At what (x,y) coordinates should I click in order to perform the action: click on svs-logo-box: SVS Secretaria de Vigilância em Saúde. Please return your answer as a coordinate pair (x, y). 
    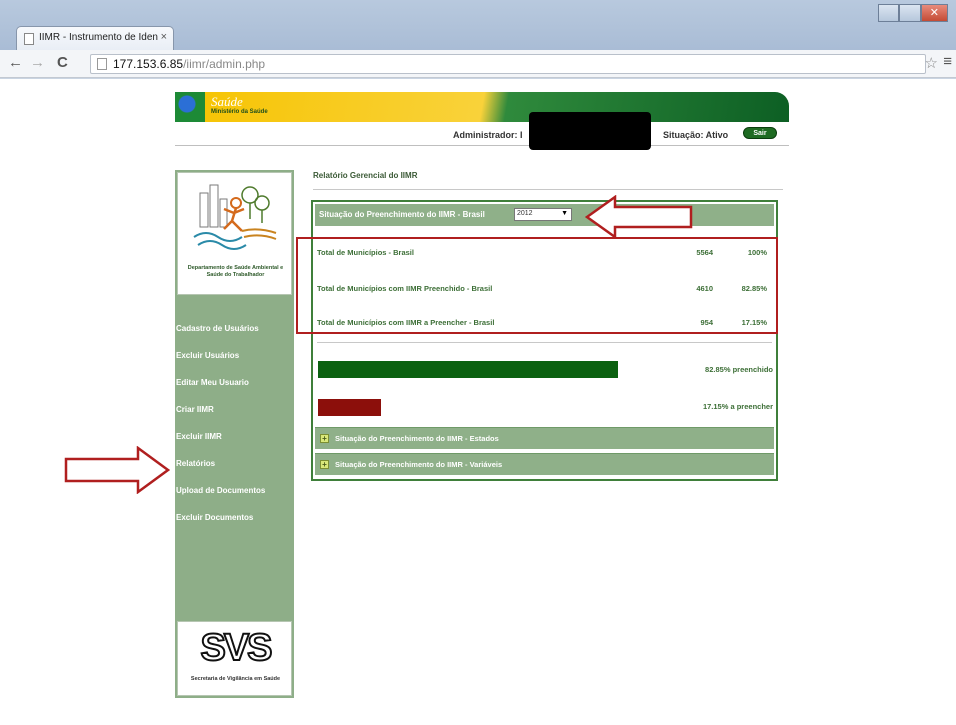
    Looking at the image, I should click on (234, 658).